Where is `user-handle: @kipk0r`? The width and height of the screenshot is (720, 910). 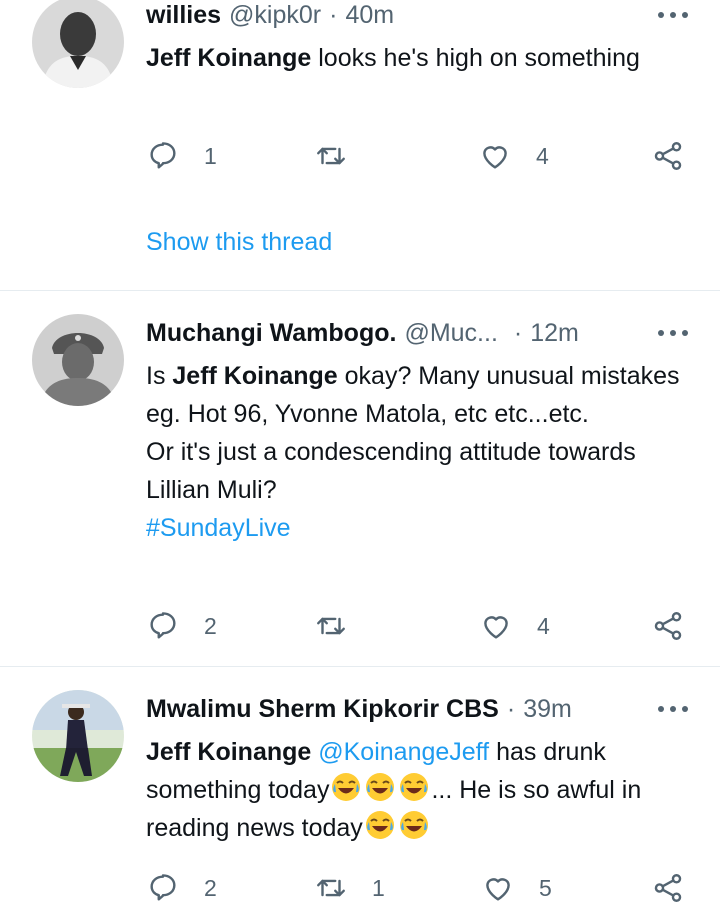
user-handle: @kipk0r is located at coordinates (275, 15).